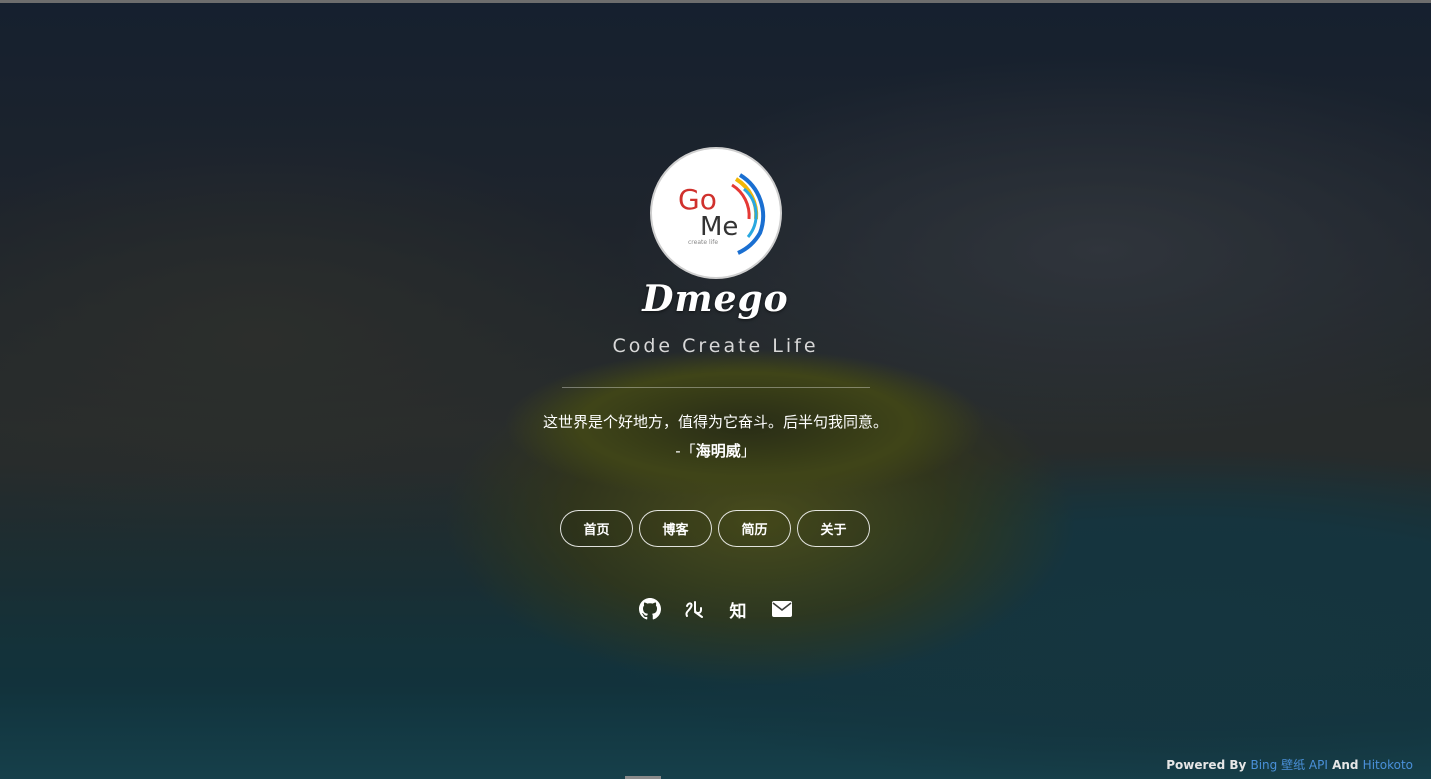  What do you see at coordinates (715, 528) in the screenshot?
I see `nav-buttons: 首页 博客 简历 关于` at bounding box center [715, 528].